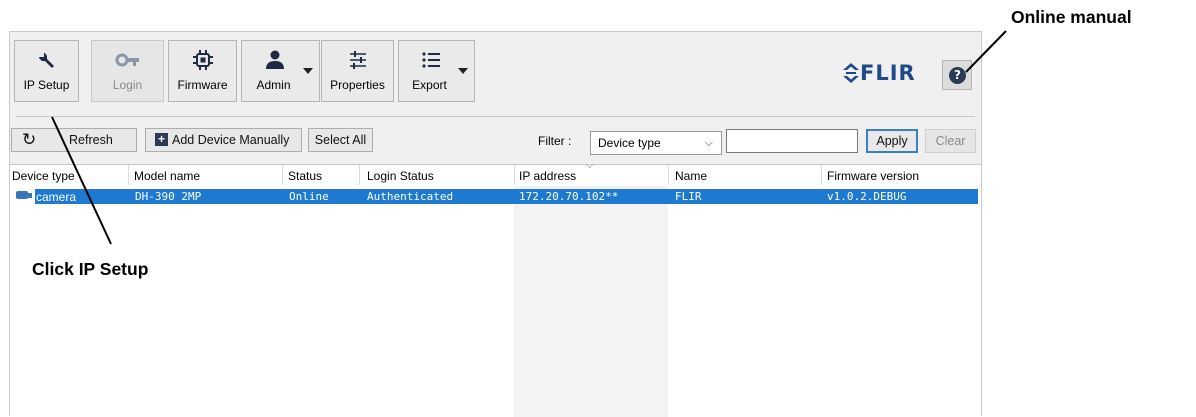  I want to click on click-ip-setup-annotation: Click IP Setup, so click(90, 269).